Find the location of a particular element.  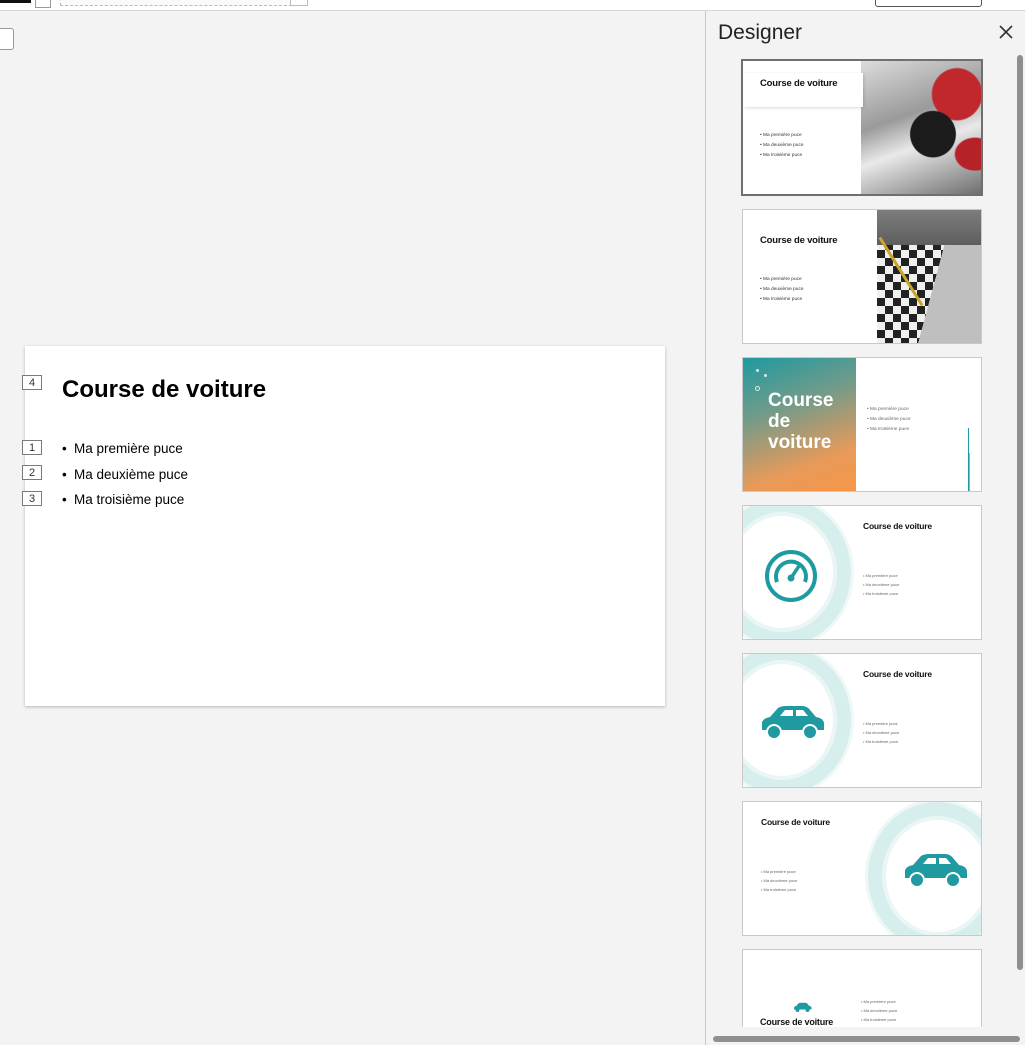

slide-bullet: • Ma troisième puce is located at coordinates (125, 505).